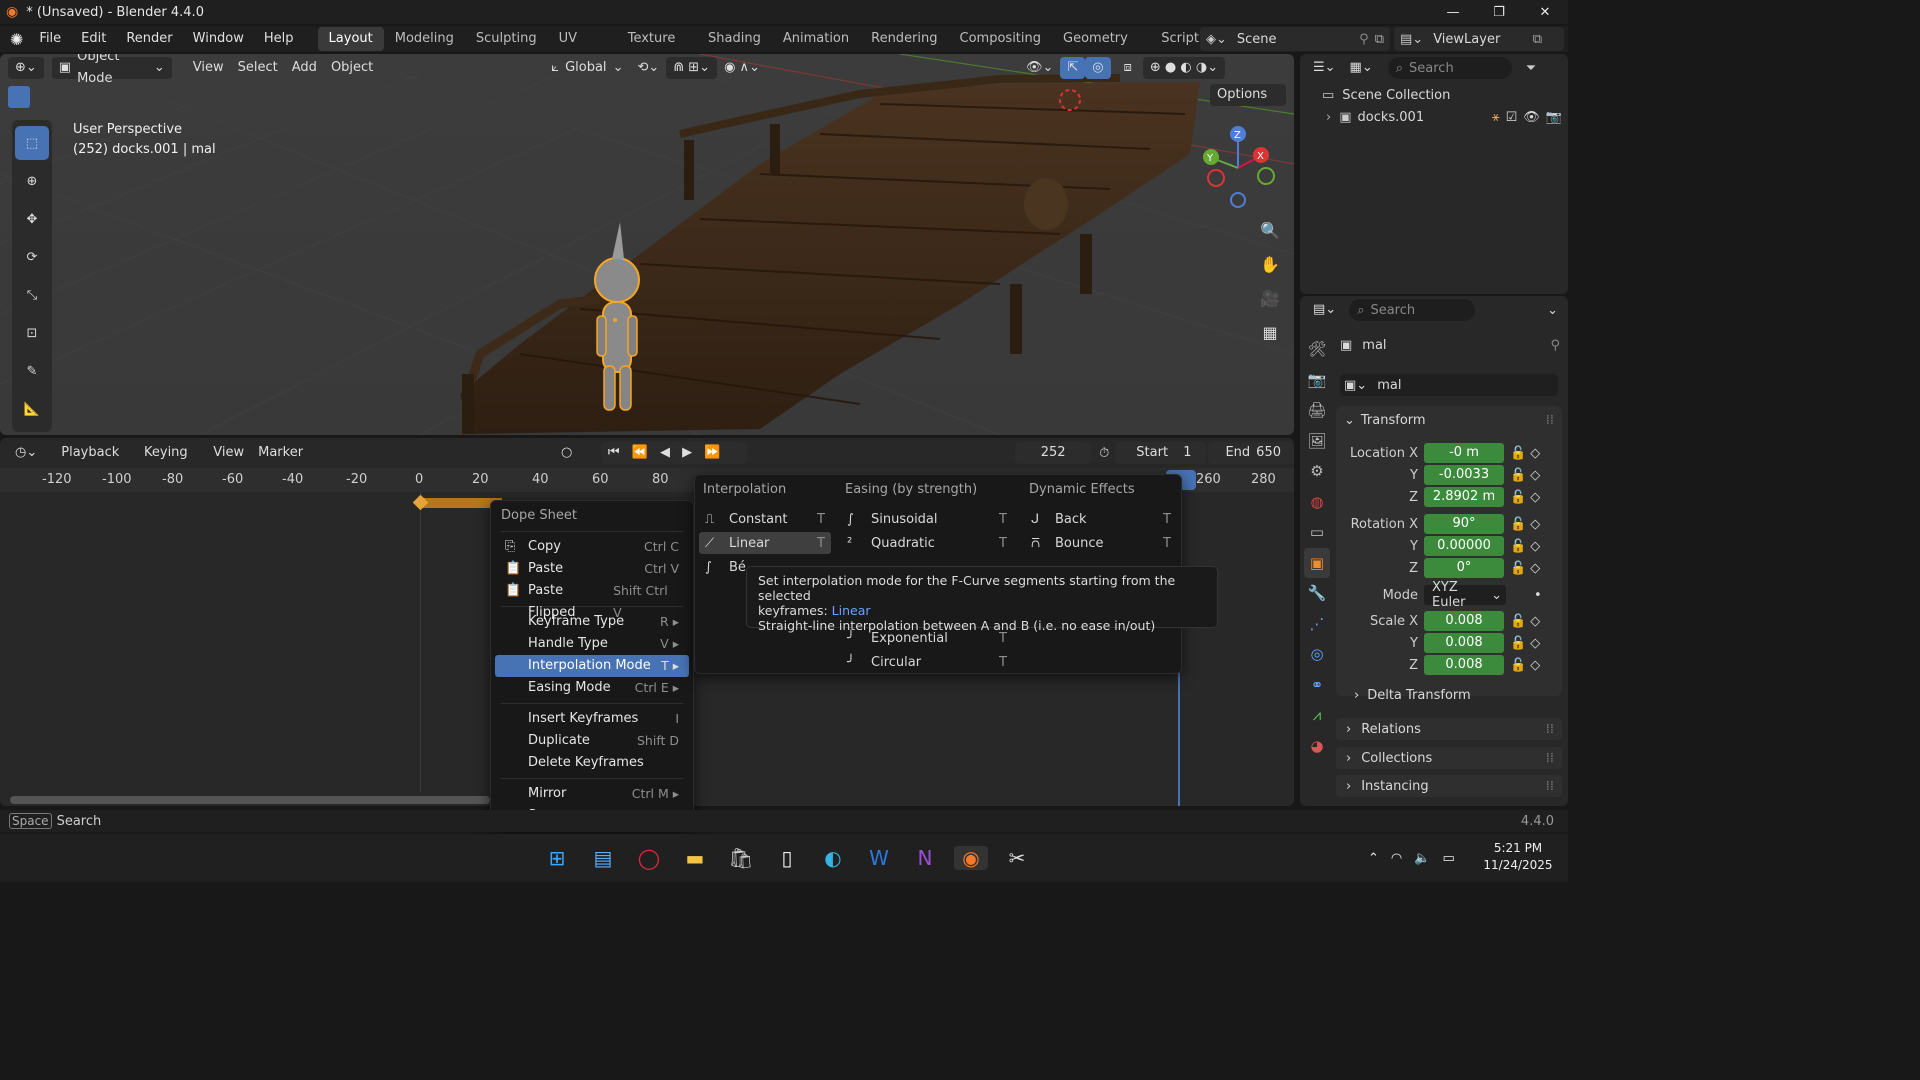  What do you see at coordinates (592, 794) in the screenshot?
I see `menu-item-mirror: Mirror Ctrl M ▸` at bounding box center [592, 794].